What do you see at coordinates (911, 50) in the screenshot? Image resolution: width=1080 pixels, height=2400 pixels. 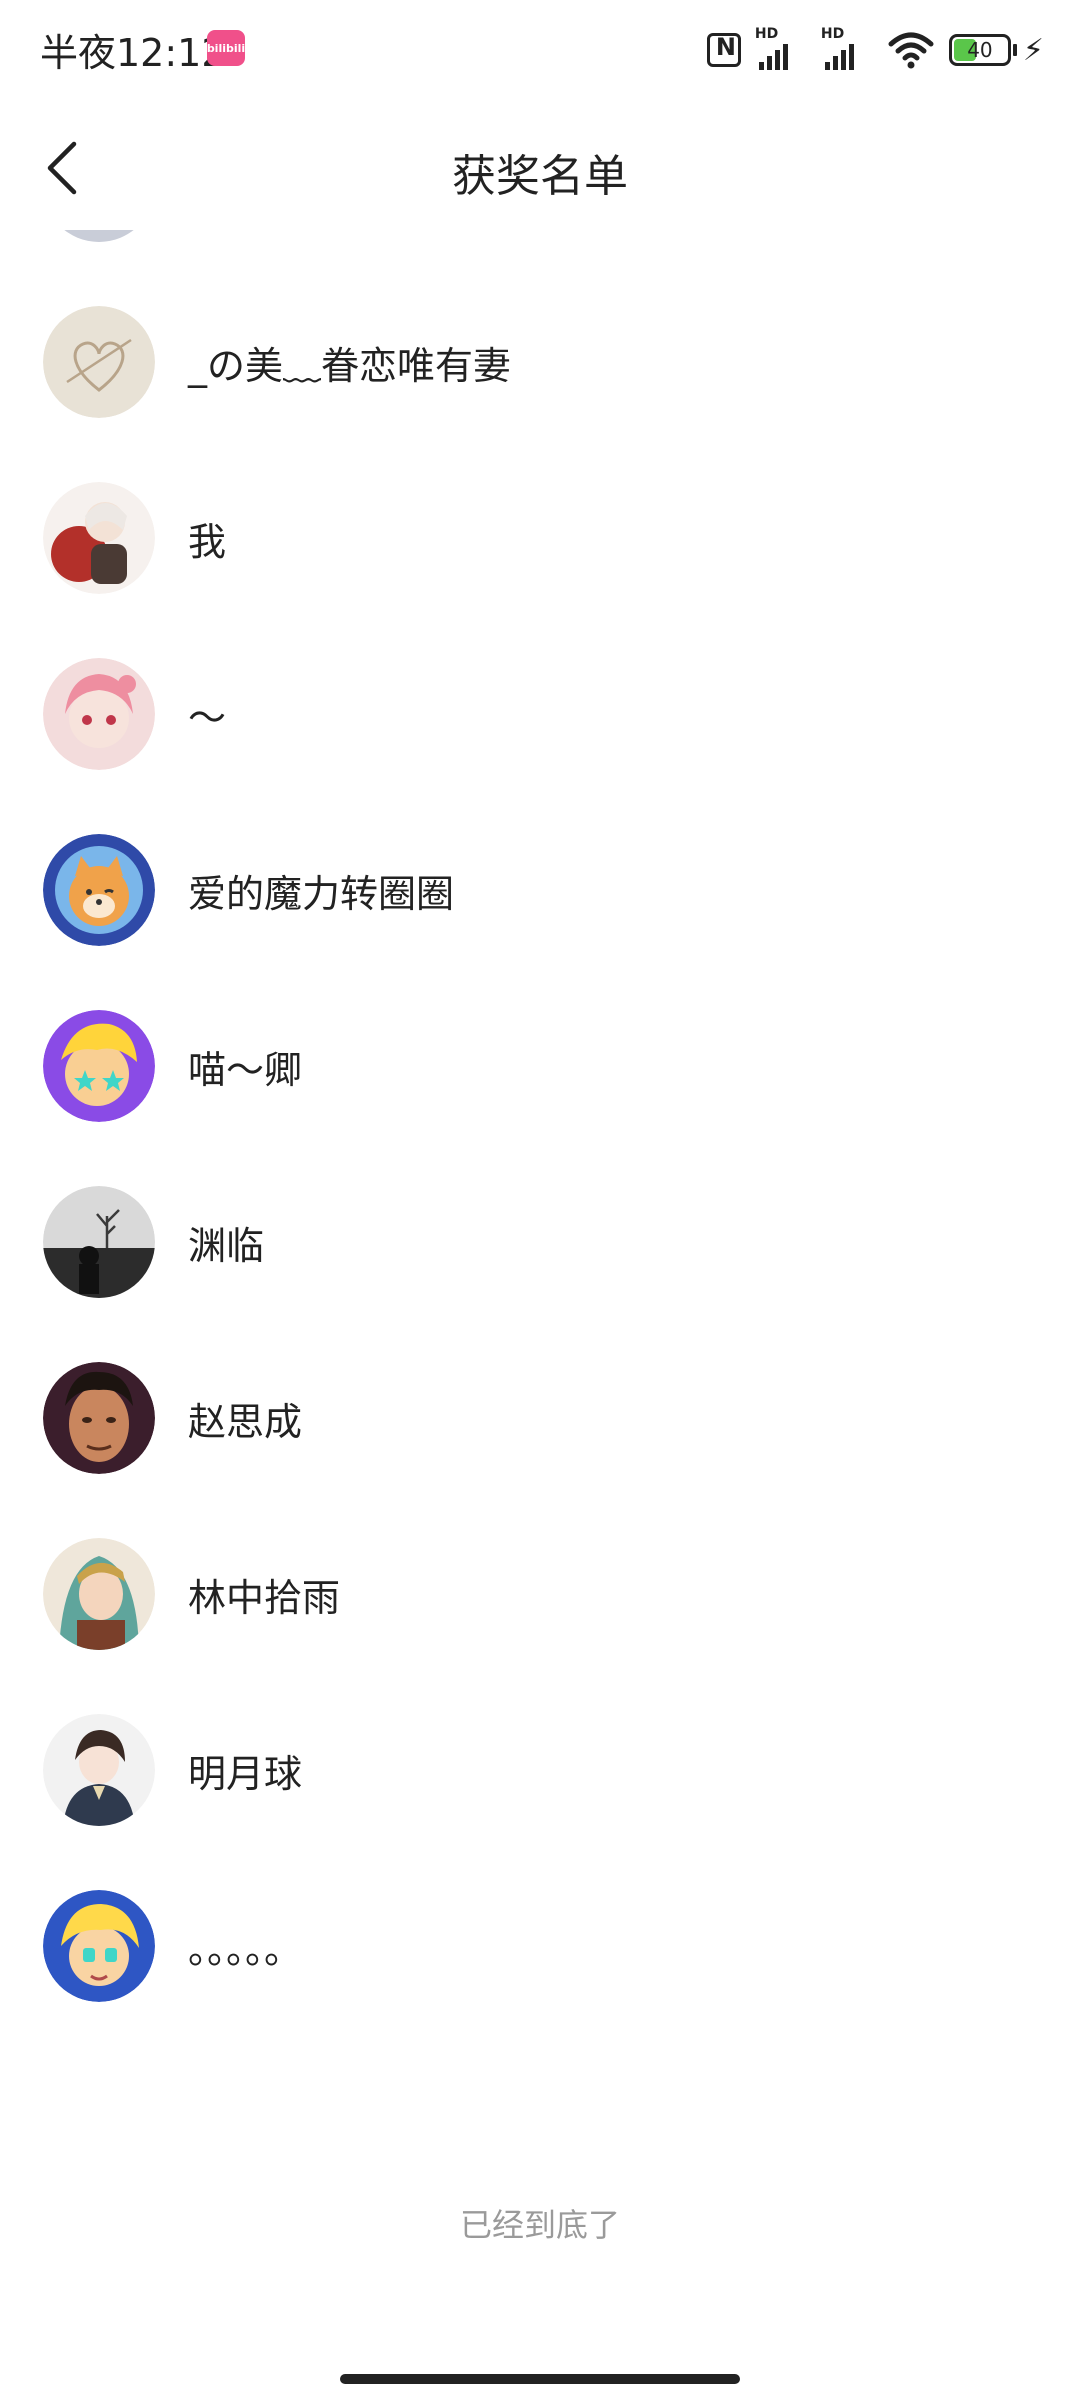 I see `wifi-icon` at bounding box center [911, 50].